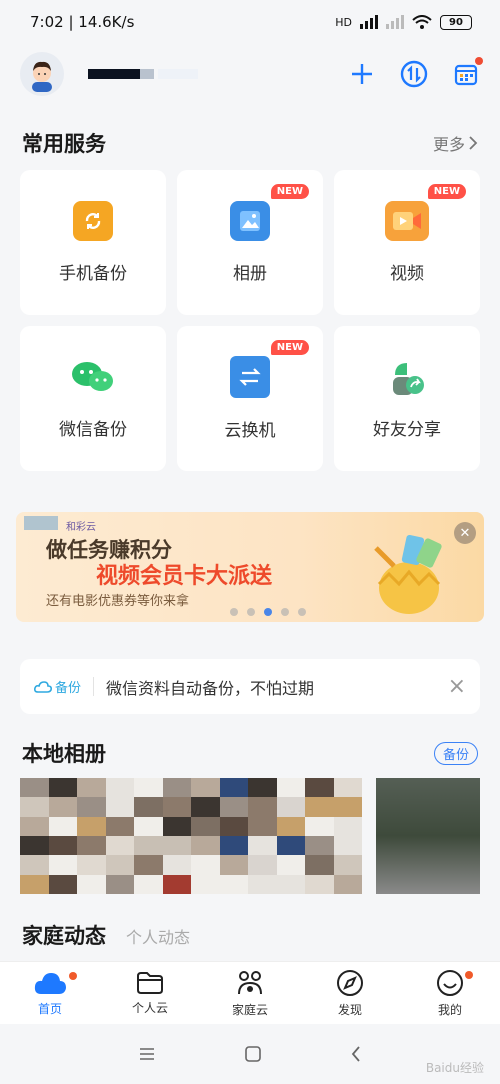 The width and height of the screenshot is (500, 1084). Describe the element at coordinates (158, 936) in the screenshot. I see `tab-personal-feed: 个人动态` at that location.